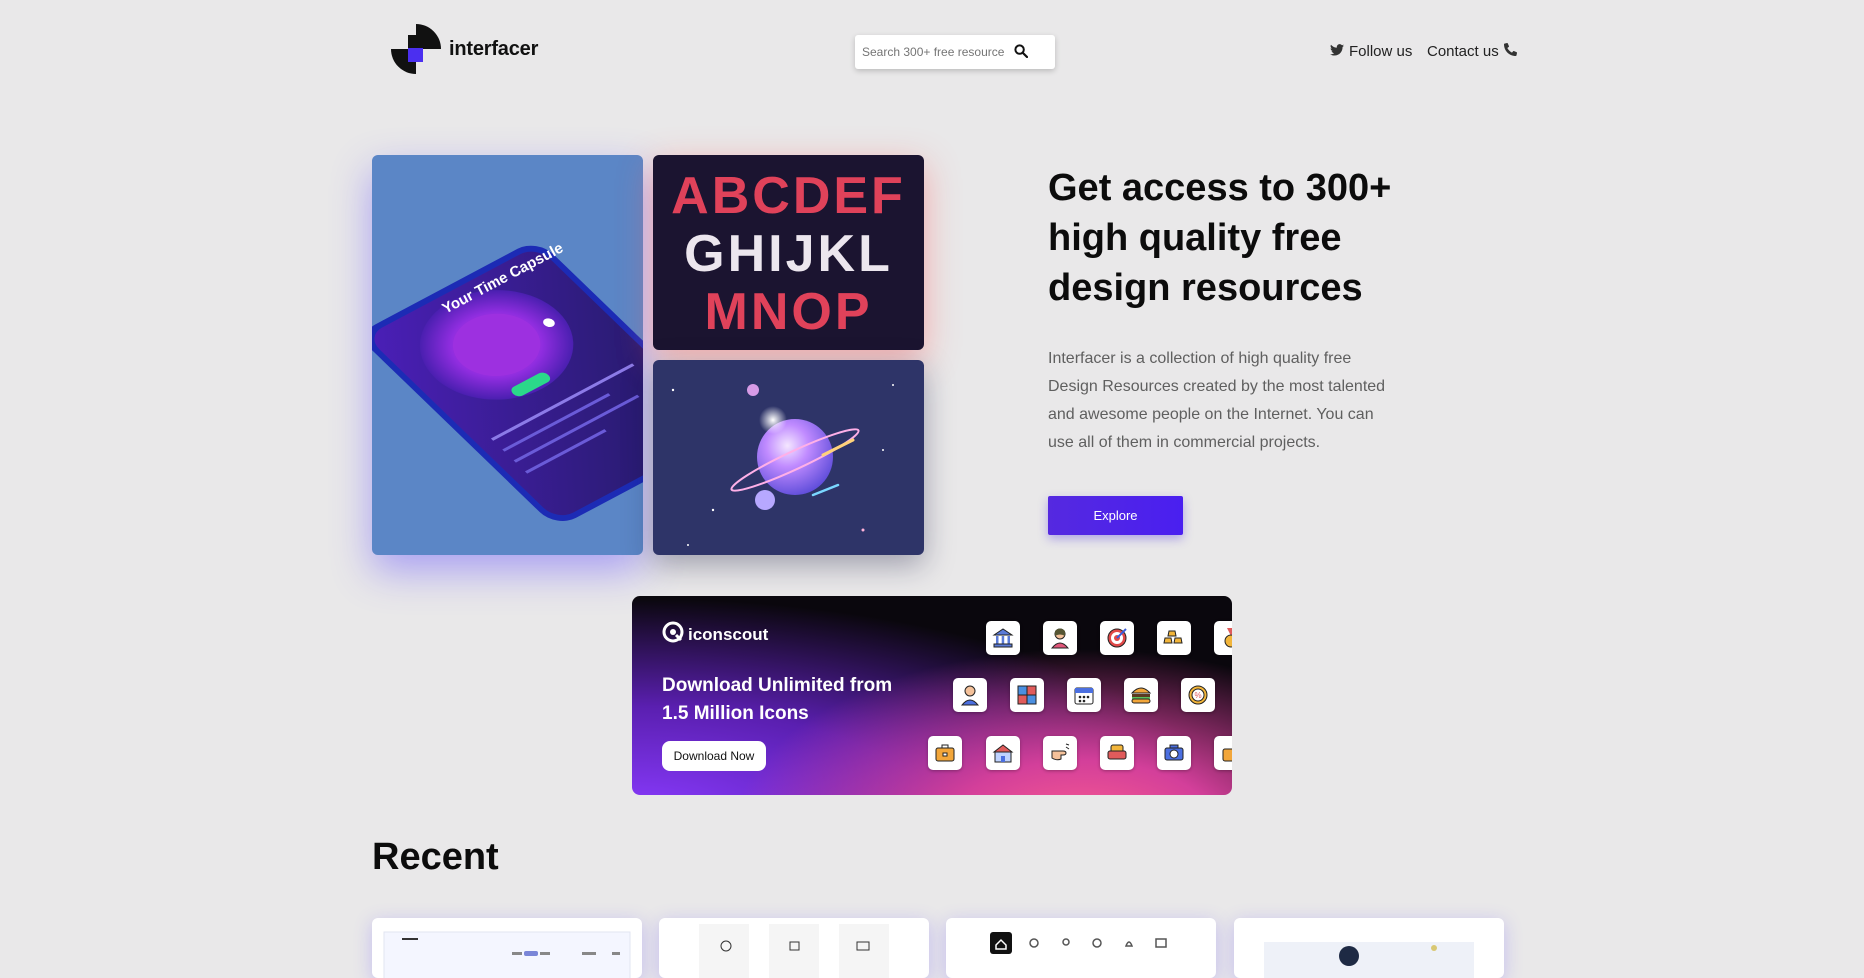 The image size is (1864, 978). I want to click on search-icon, so click(1022, 52).